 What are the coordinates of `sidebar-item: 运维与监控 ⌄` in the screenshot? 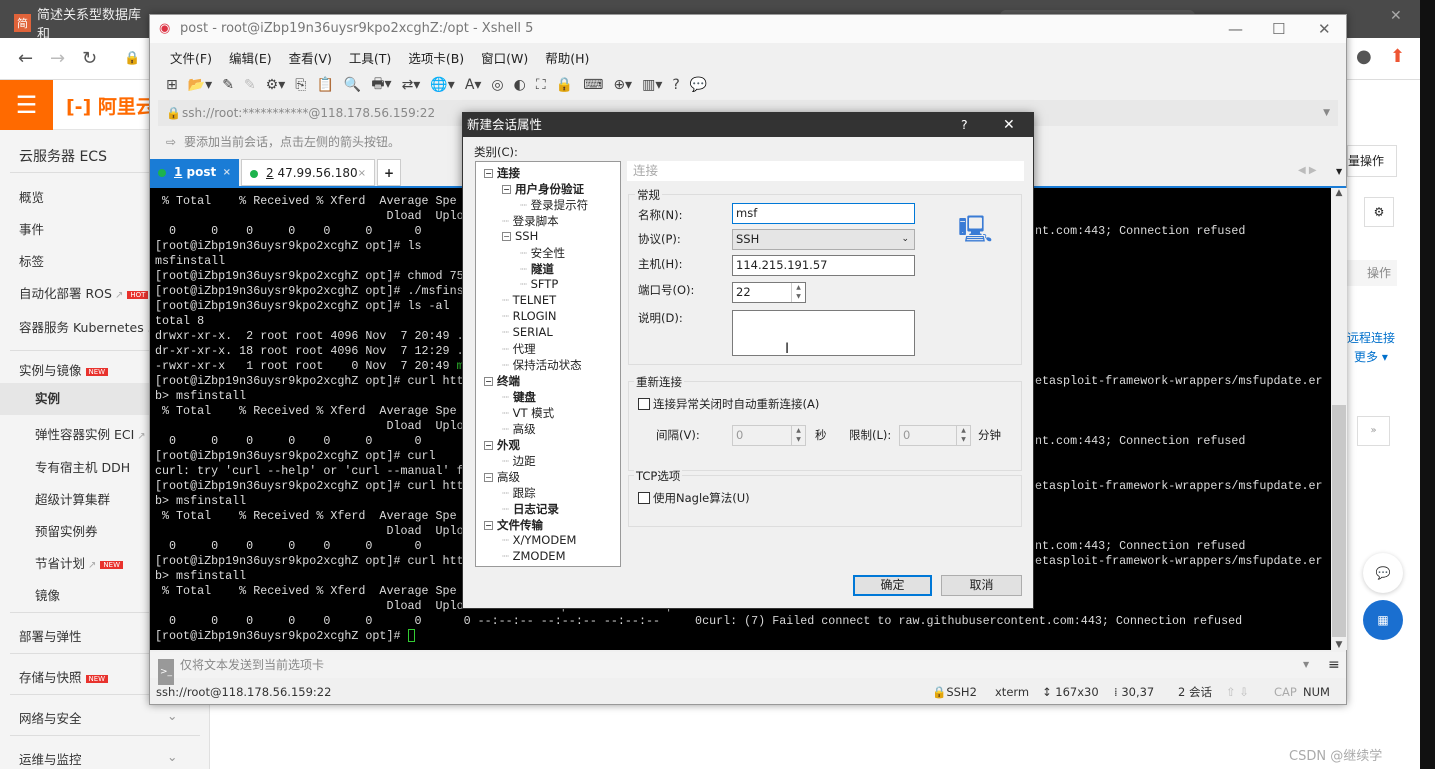 It's located at (98, 758).